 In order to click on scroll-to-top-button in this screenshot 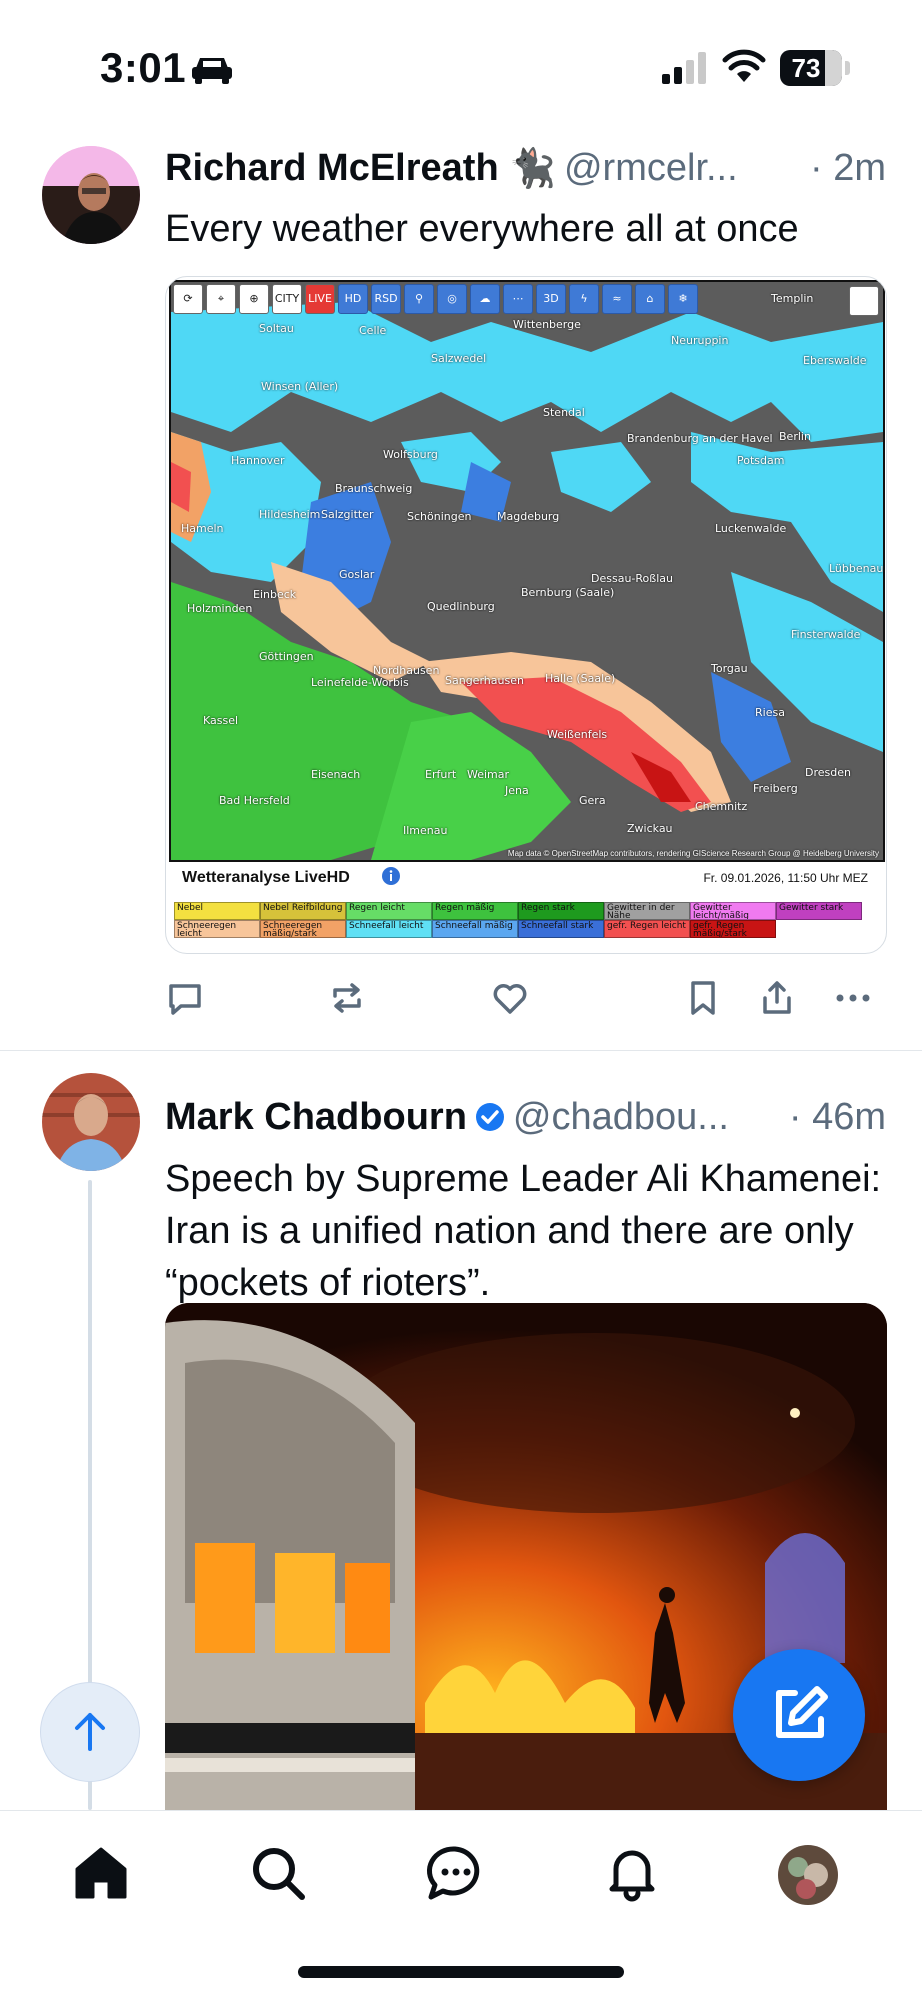, I will do `click(90, 1732)`.